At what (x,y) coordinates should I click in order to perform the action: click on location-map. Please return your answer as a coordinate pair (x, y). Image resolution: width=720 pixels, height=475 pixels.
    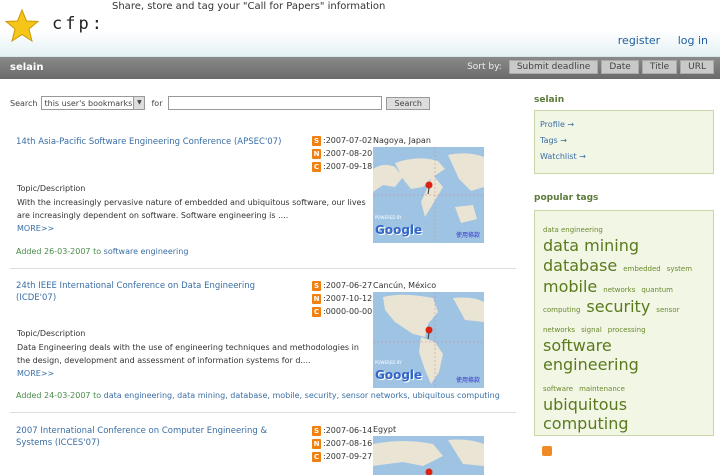
    Looking at the image, I should click on (428, 455).